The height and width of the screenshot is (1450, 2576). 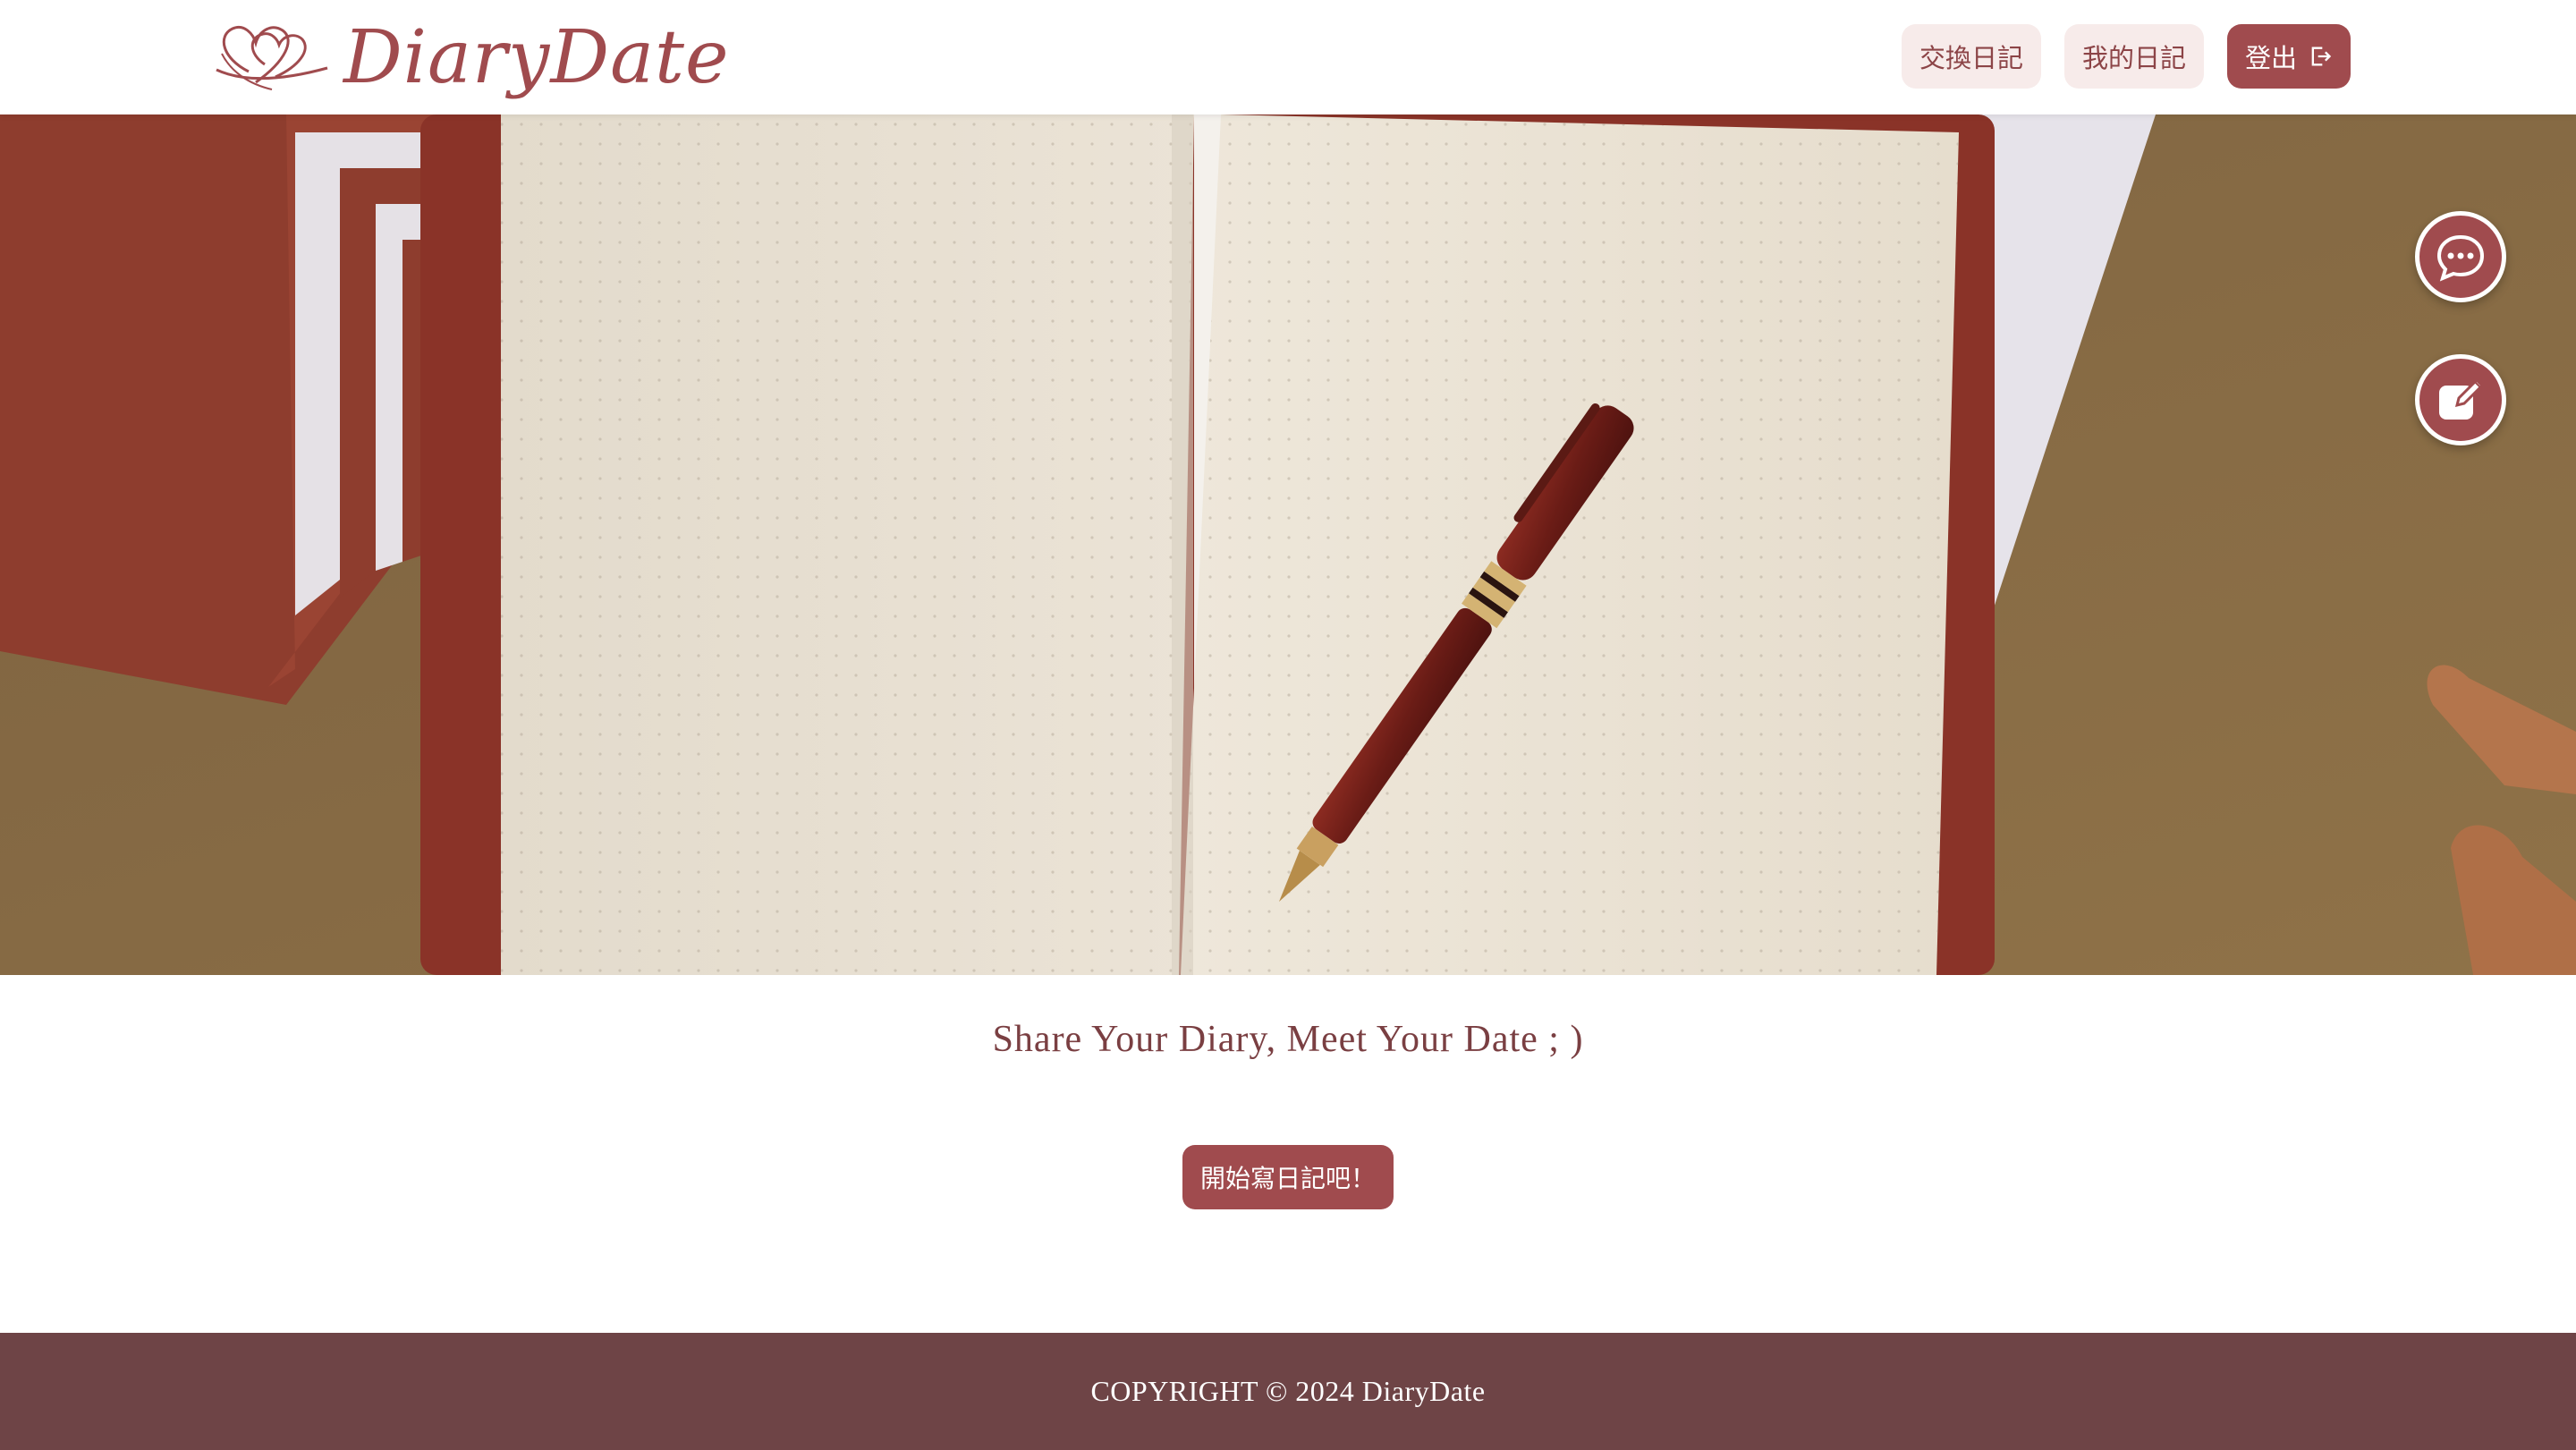 What do you see at coordinates (1288, 57) in the screenshot?
I see `top-navbar: DiaryDate 交換日記 我的日記 登出` at bounding box center [1288, 57].